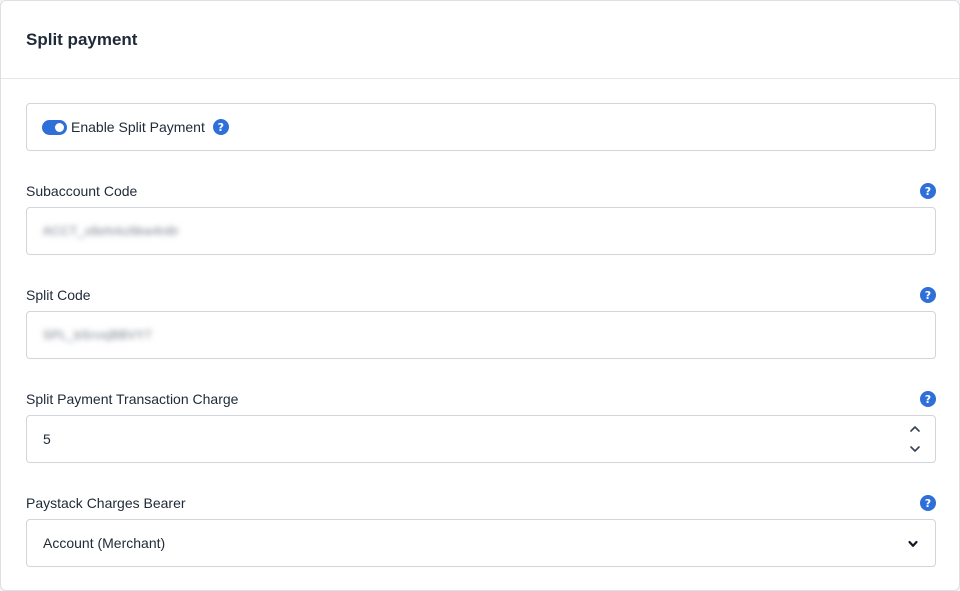 This screenshot has height=591, width=960. I want to click on charges-bearer-value: Account (Merchant), so click(104, 543).